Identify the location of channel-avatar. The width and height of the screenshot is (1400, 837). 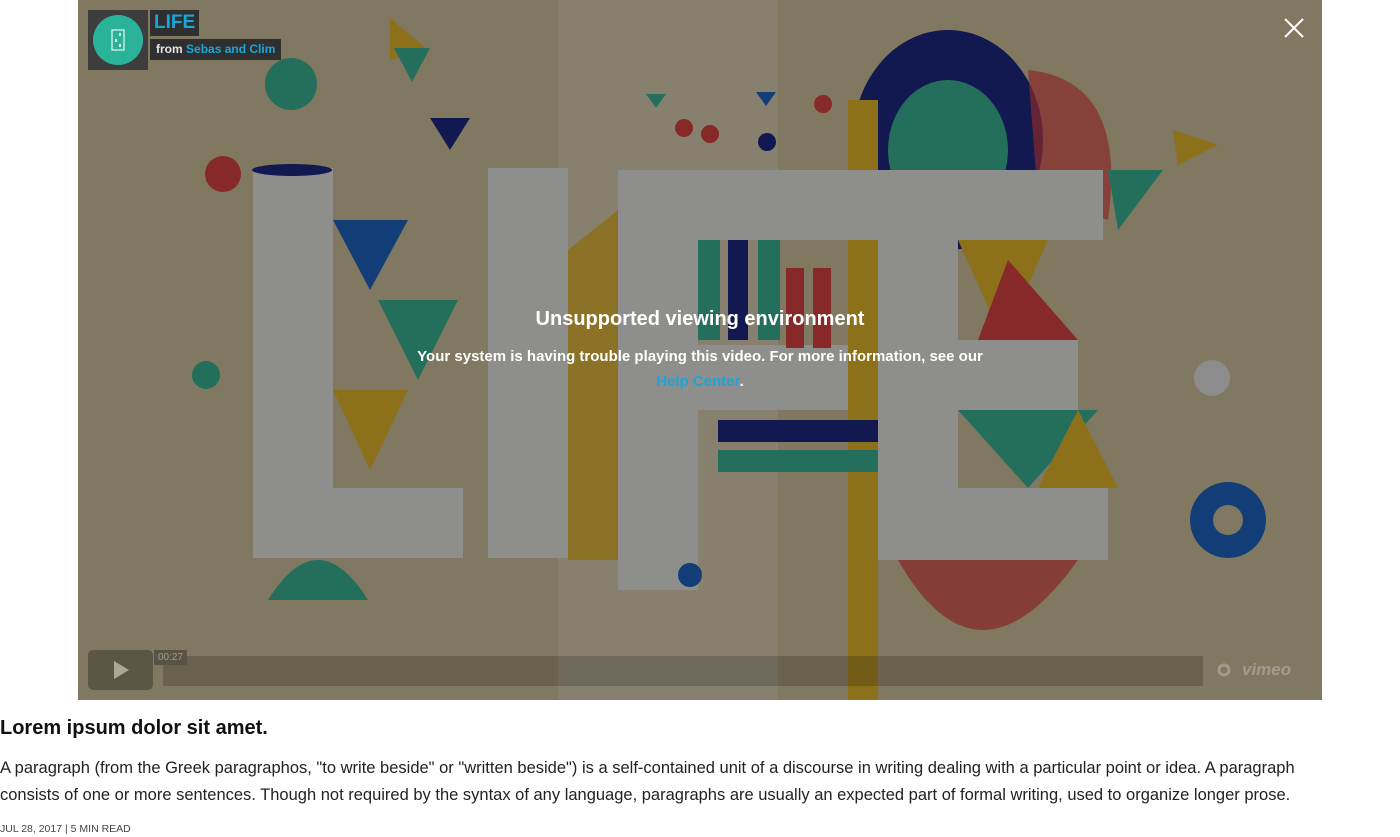
(118, 40).